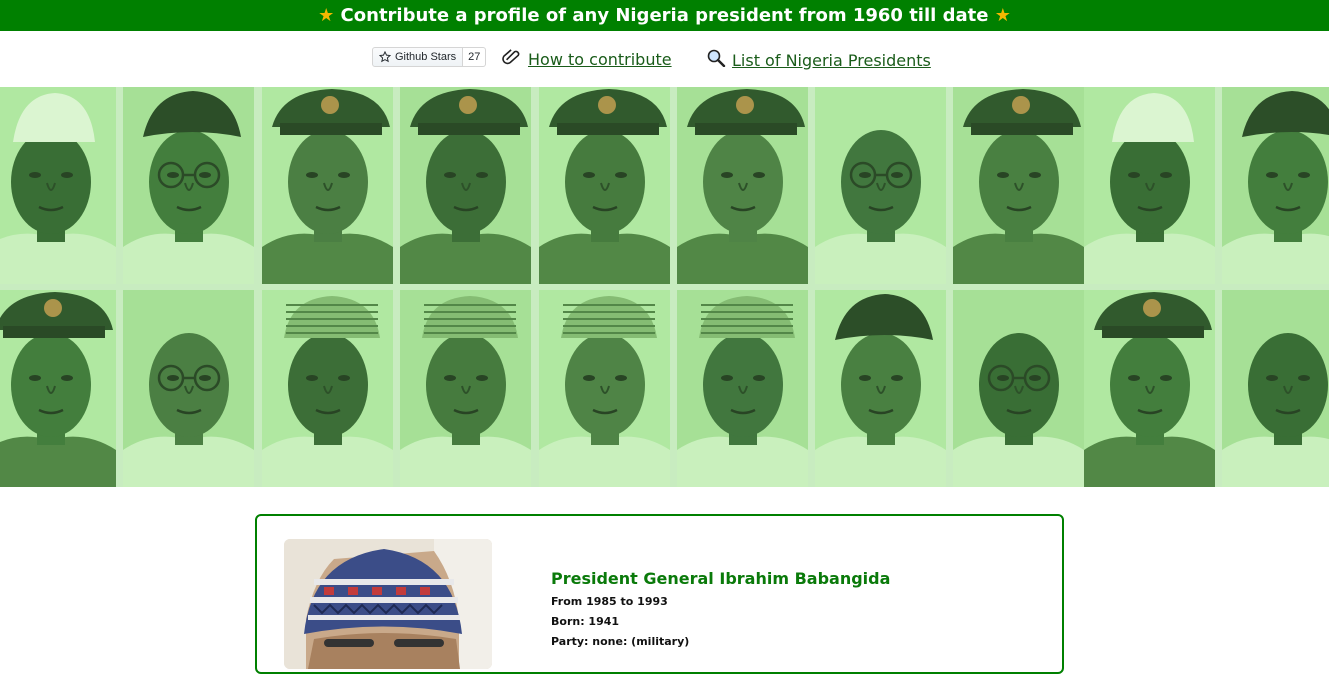  Describe the element at coordinates (385, 57) in the screenshot. I see `star-outline-icon` at that location.